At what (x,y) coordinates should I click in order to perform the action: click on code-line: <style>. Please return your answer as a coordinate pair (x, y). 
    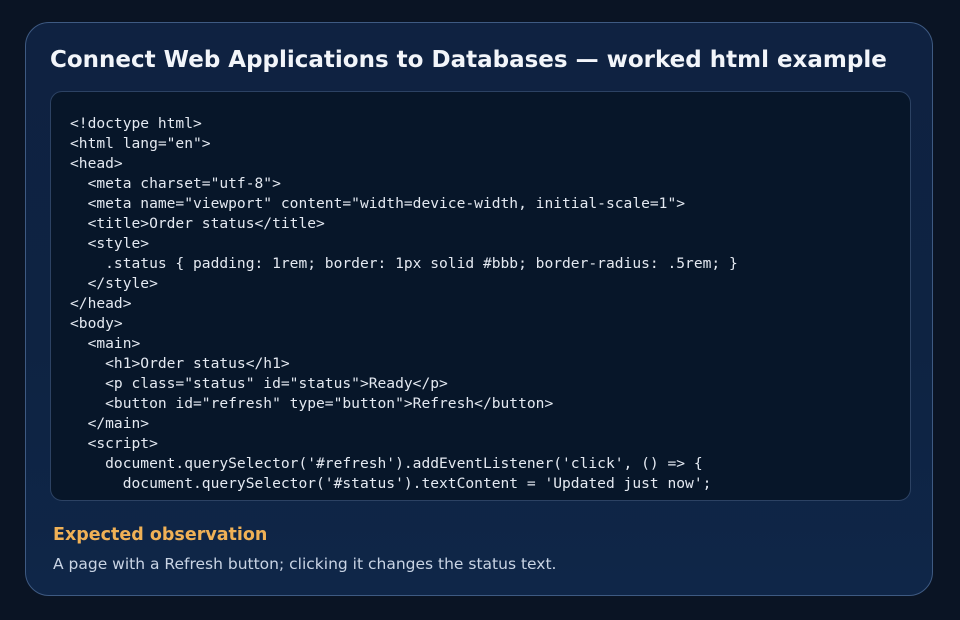
    Looking at the image, I should click on (110, 243).